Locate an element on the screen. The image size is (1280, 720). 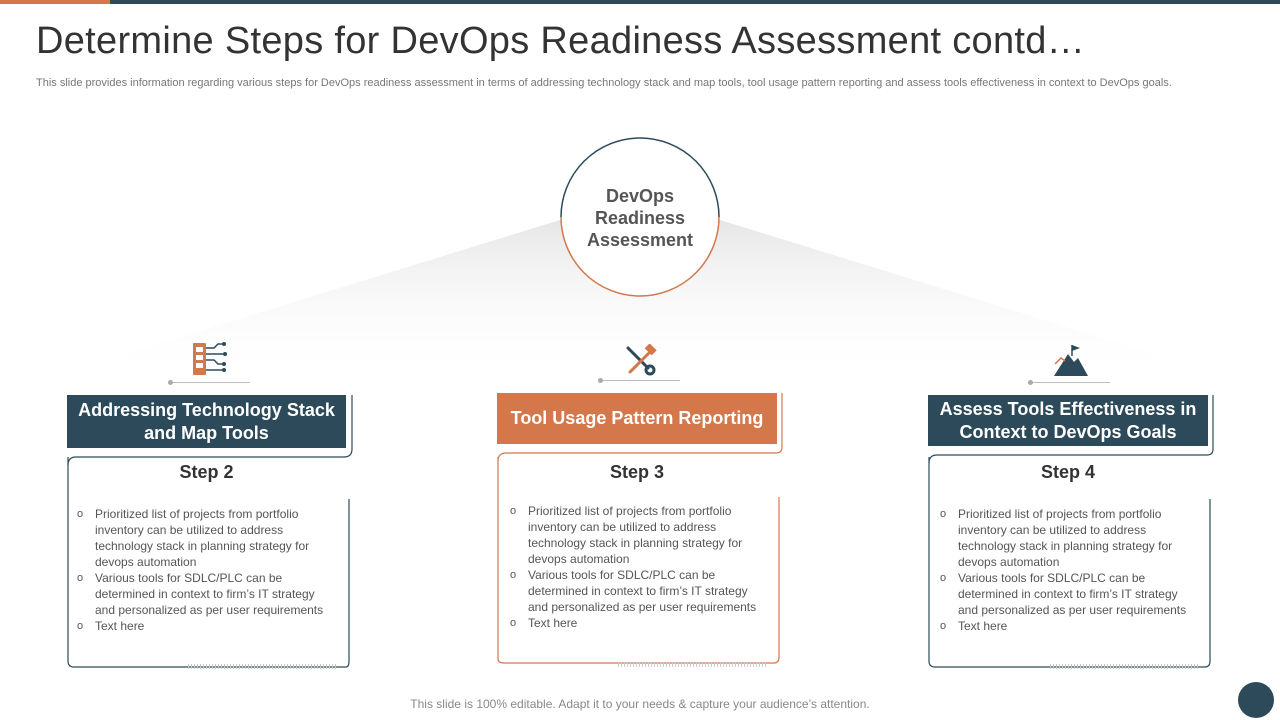
step-label: Step 2 is located at coordinates (206, 472).